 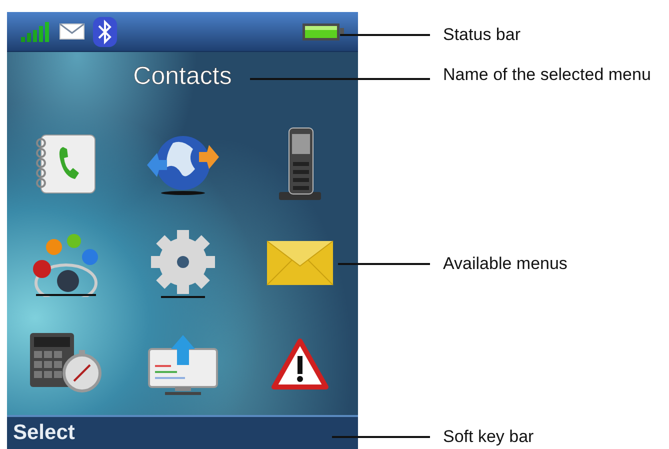 What do you see at coordinates (323, 31) in the screenshot?
I see `battery-icon` at bounding box center [323, 31].